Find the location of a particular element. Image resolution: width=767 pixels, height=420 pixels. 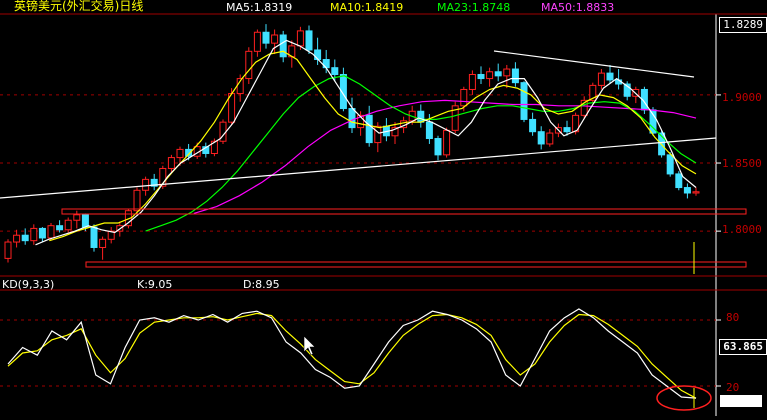

mouse-cursor-icon is located at coordinates (309, 345).